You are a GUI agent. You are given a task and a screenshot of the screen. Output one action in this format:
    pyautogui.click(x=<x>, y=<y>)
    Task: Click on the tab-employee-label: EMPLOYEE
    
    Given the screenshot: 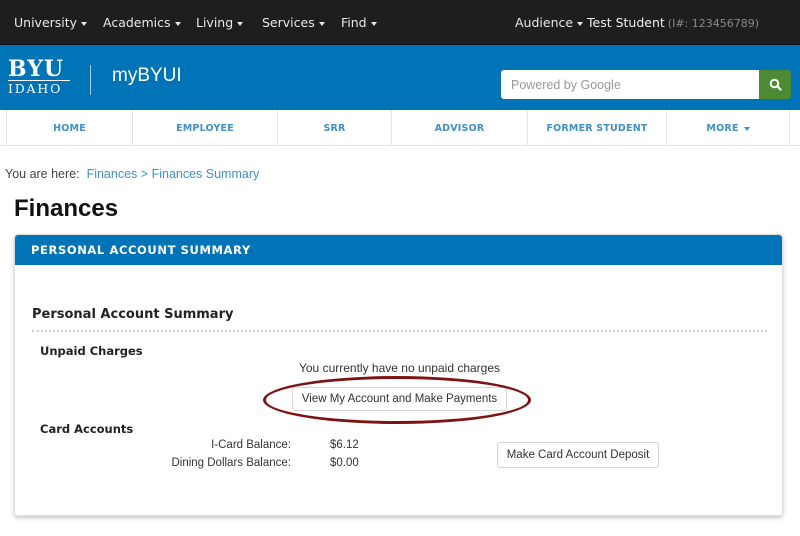 What is the action you would take?
    pyautogui.click(x=205, y=128)
    